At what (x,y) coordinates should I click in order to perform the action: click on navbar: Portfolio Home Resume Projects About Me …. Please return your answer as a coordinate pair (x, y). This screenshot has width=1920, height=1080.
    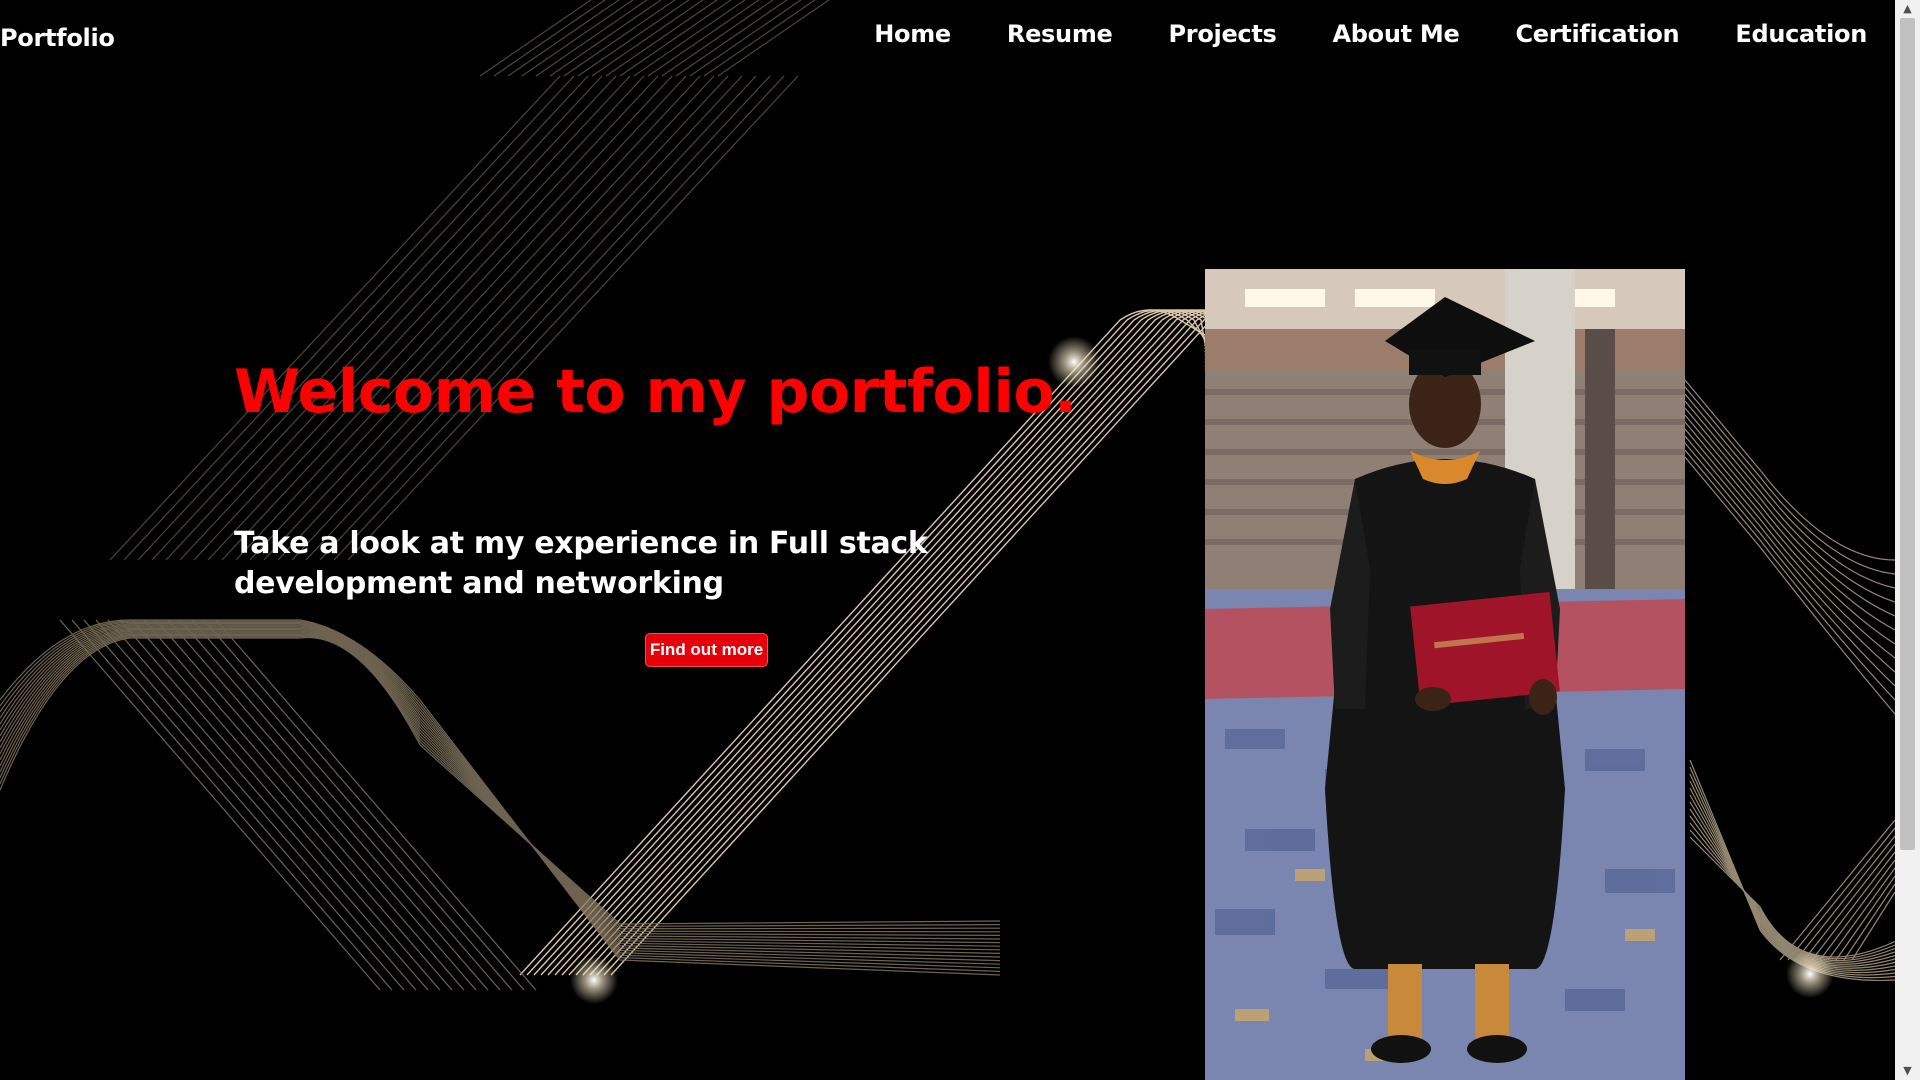
    Looking at the image, I should click on (947, 38).